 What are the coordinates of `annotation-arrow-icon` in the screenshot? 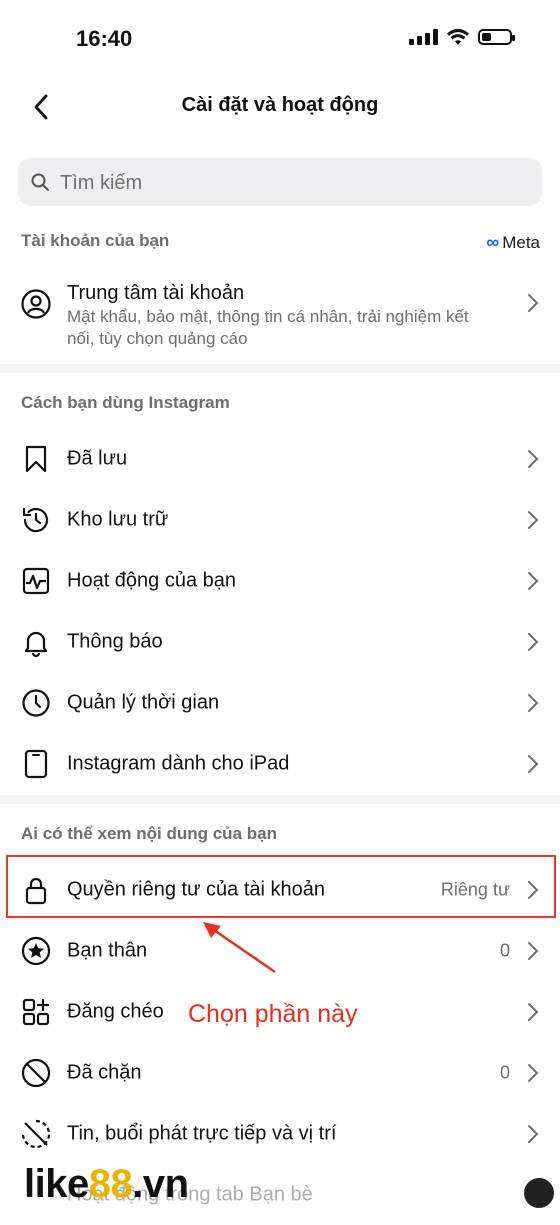 It's located at (239, 948).